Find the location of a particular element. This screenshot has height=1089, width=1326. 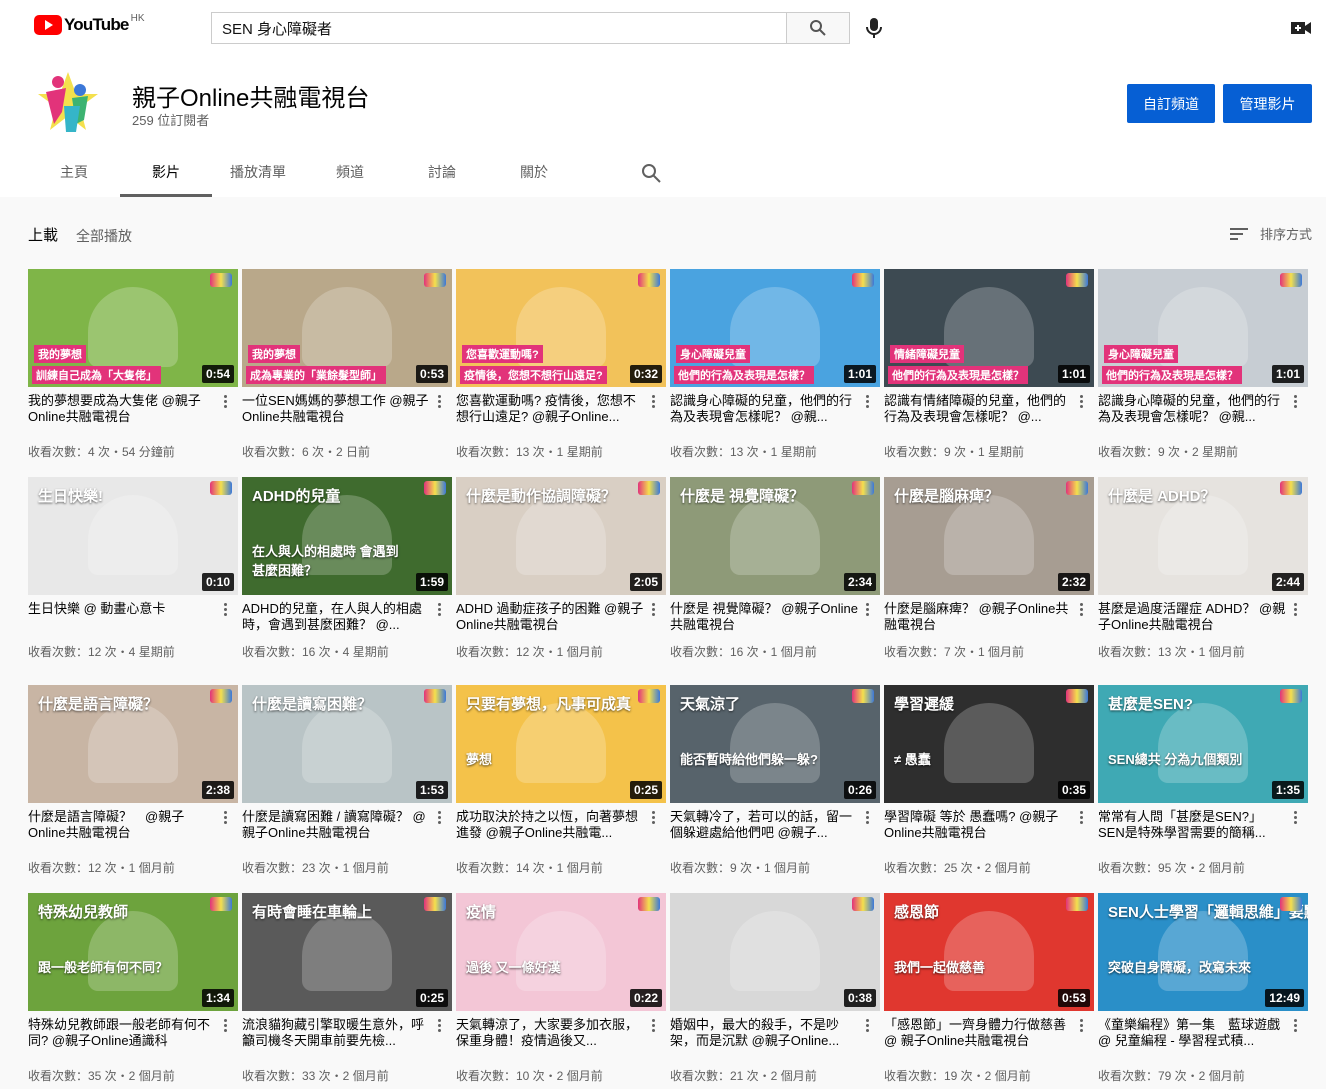

video-thumbnail: 我的夢想 訓練自己成為「大隻佬」 0:54 is located at coordinates (133, 328).